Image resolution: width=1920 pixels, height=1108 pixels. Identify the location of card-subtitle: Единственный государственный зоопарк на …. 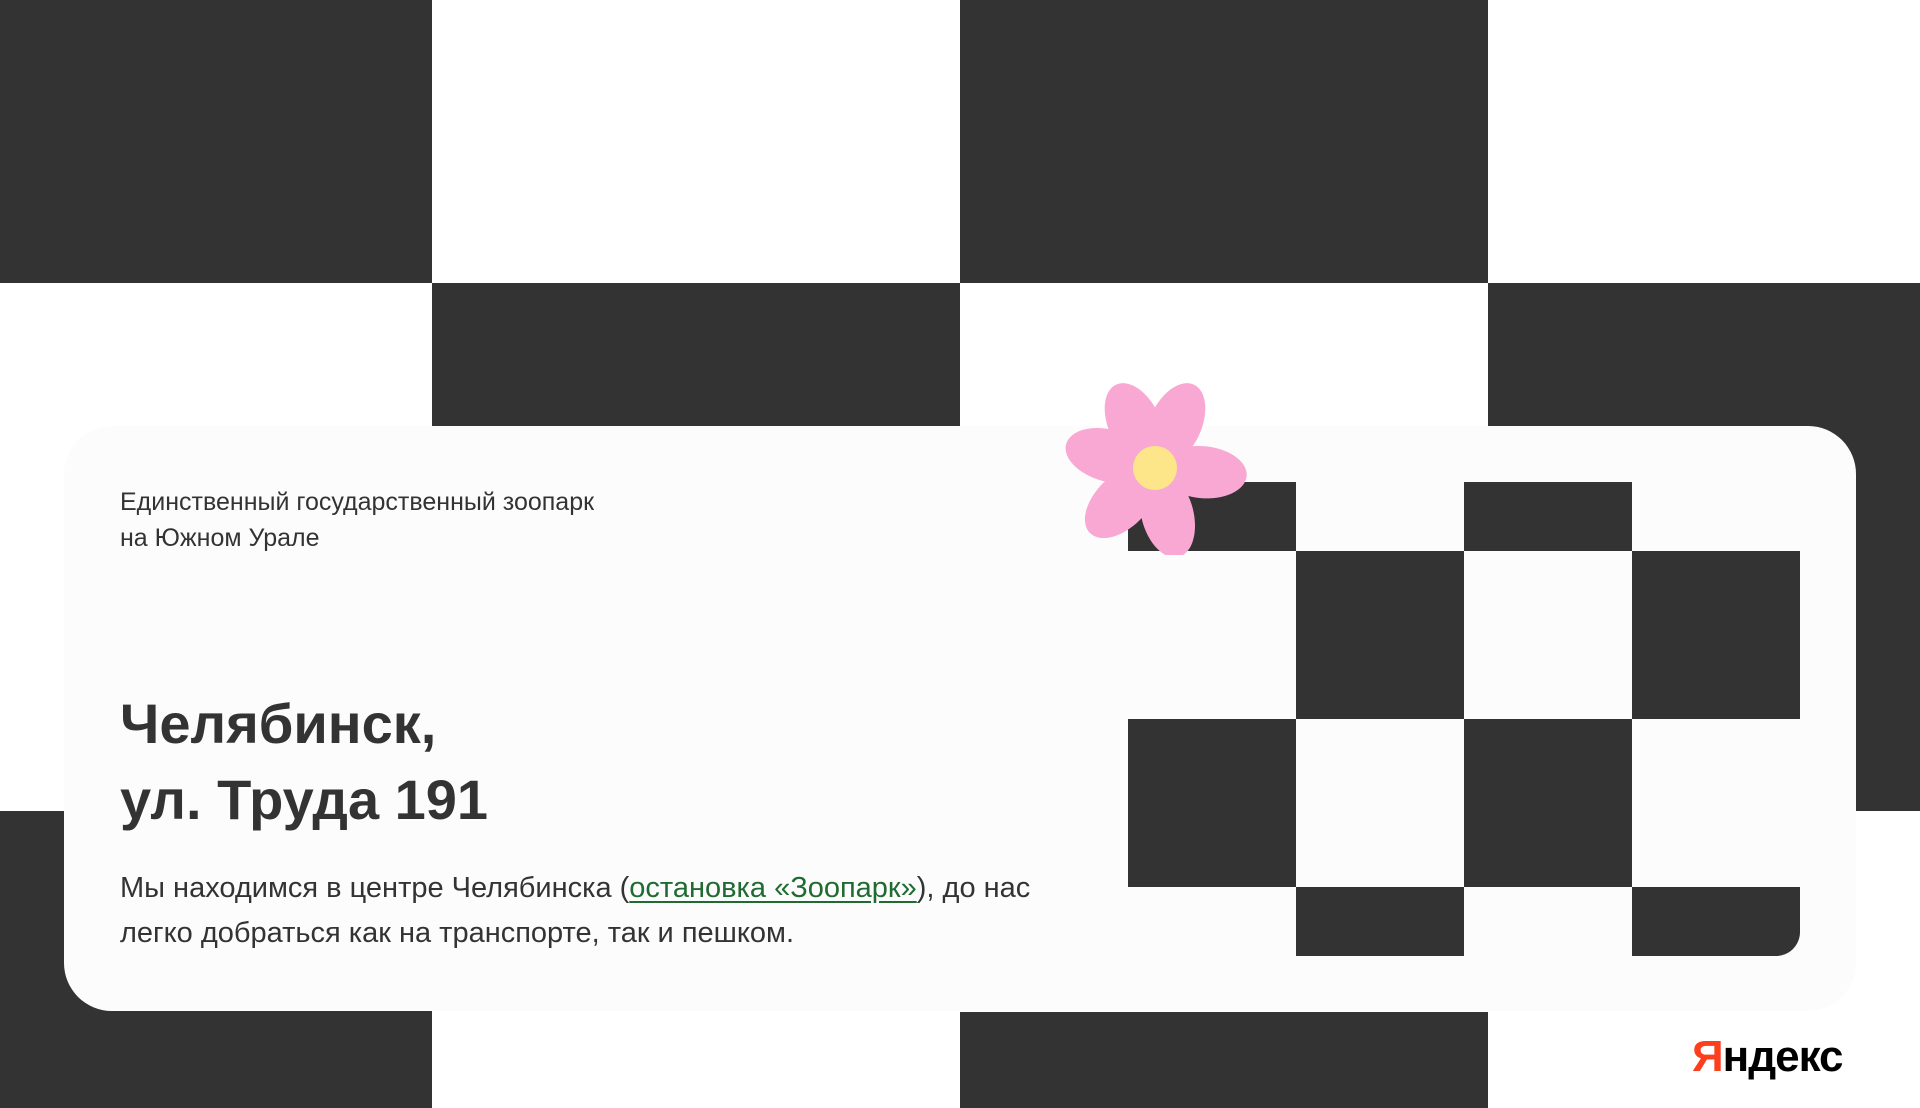
(357, 520).